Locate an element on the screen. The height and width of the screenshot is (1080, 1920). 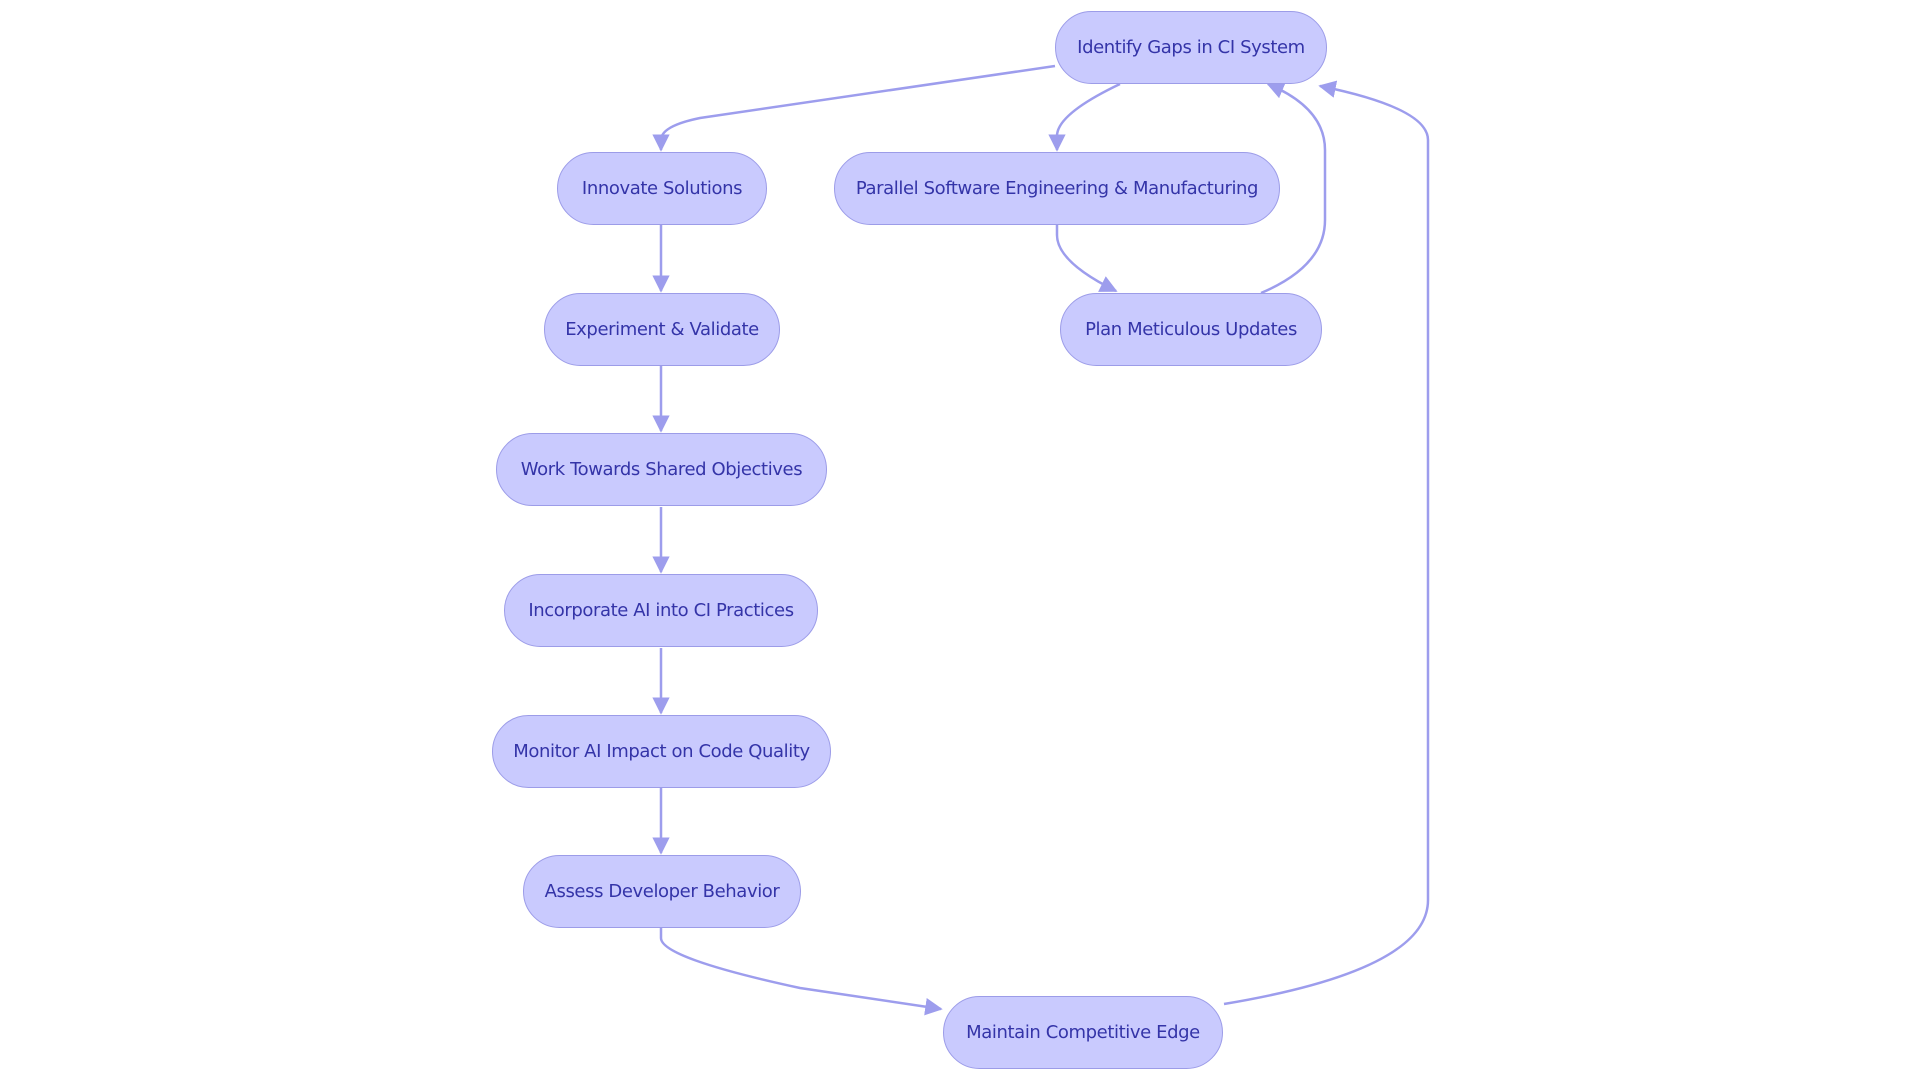
node-work-shared-objectives: Work Towards Shared Objectives is located at coordinates (661, 469).